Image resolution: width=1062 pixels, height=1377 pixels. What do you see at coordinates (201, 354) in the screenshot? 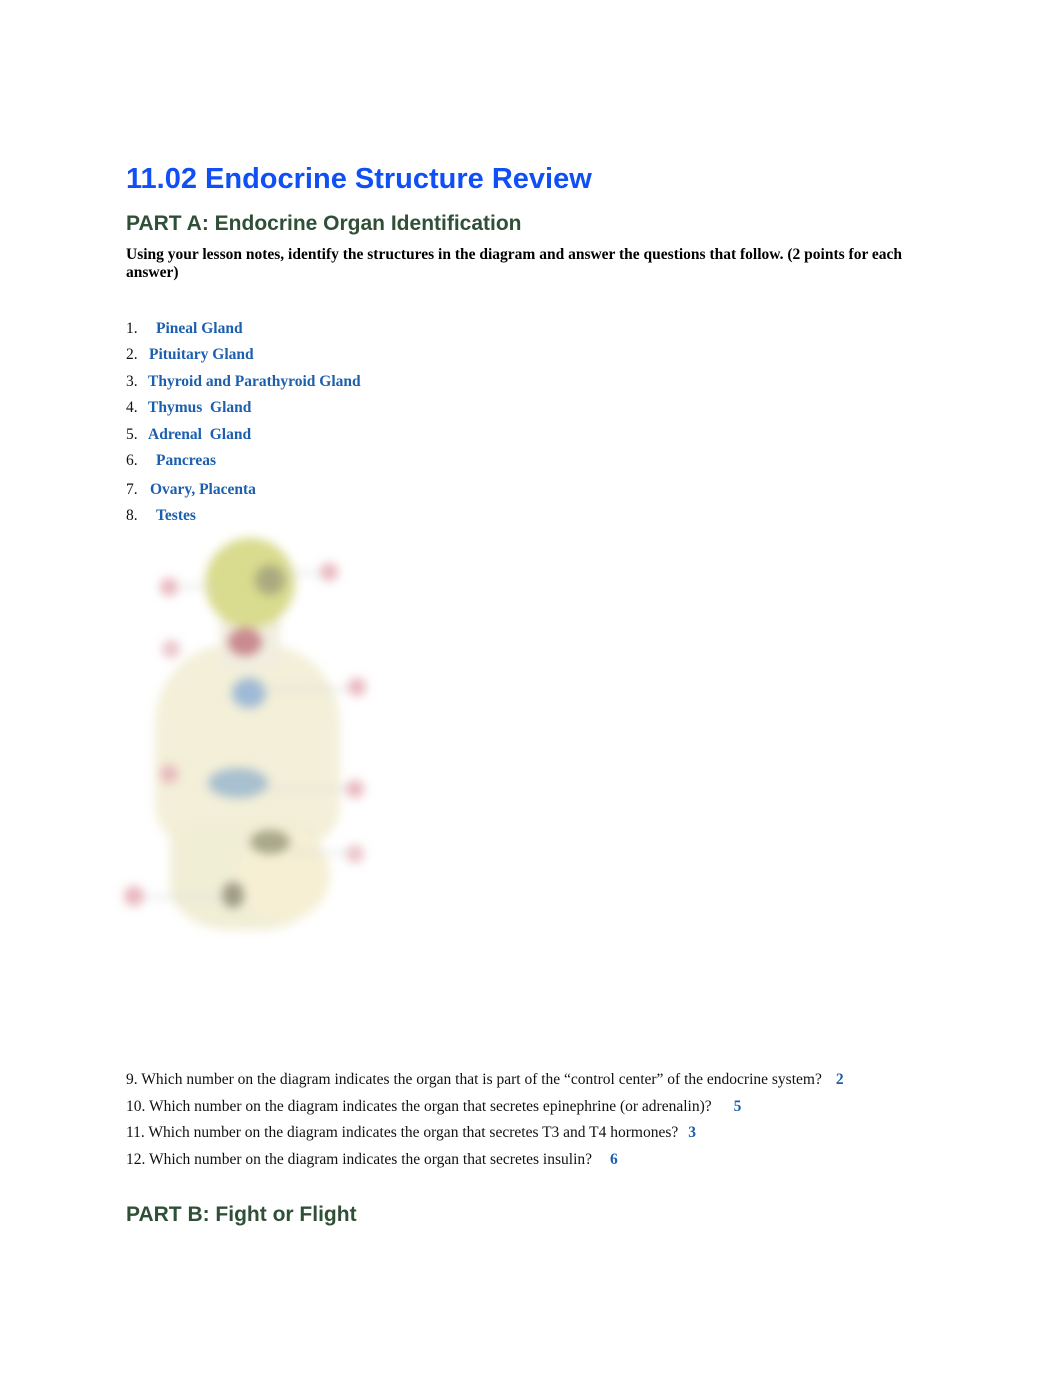
I see `answer-text: Pituitary Gland` at bounding box center [201, 354].